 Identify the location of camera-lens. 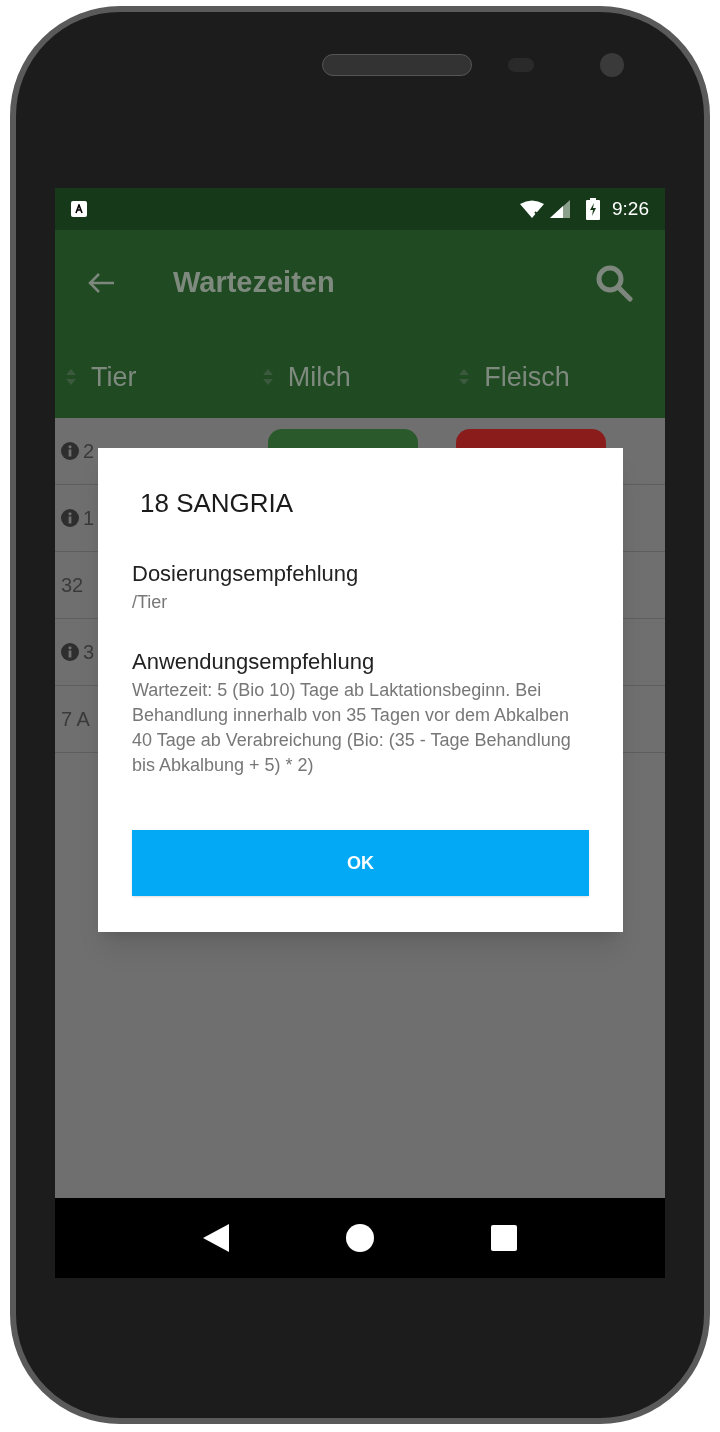
(612, 65).